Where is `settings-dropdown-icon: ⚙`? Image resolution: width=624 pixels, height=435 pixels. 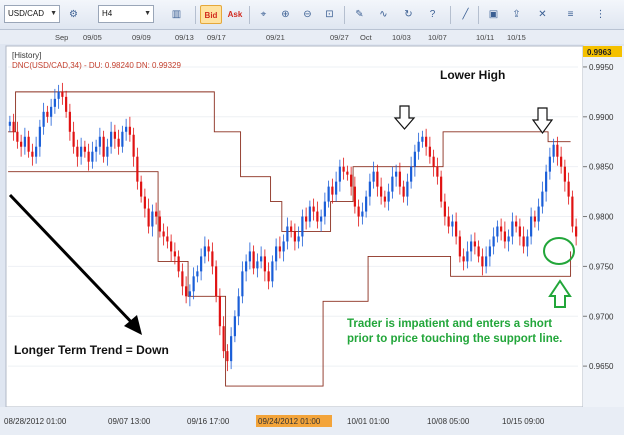
settings-dropdown-icon: ⚙ is located at coordinates (73, 14).